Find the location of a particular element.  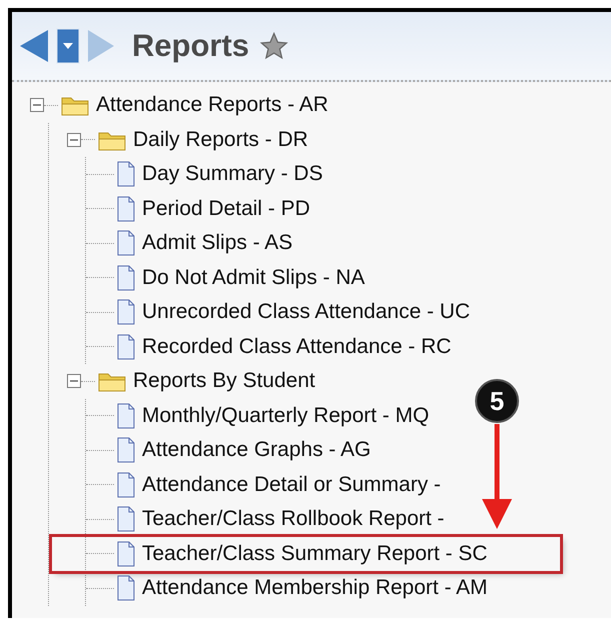

tree-item: Attendance Detail or Summary - is located at coordinates (291, 484).